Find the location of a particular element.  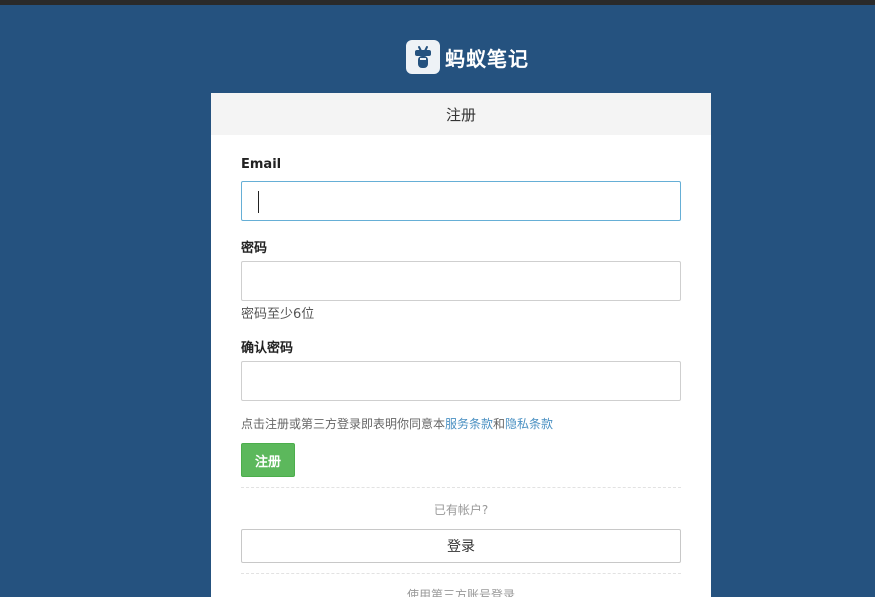

card-title: 注册 is located at coordinates (461, 114).